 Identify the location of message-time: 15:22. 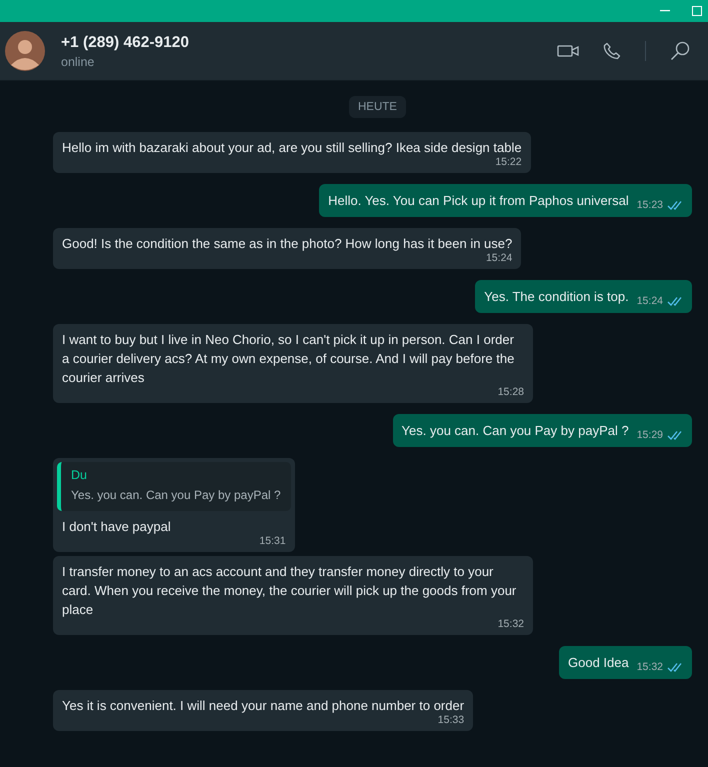
(508, 162).